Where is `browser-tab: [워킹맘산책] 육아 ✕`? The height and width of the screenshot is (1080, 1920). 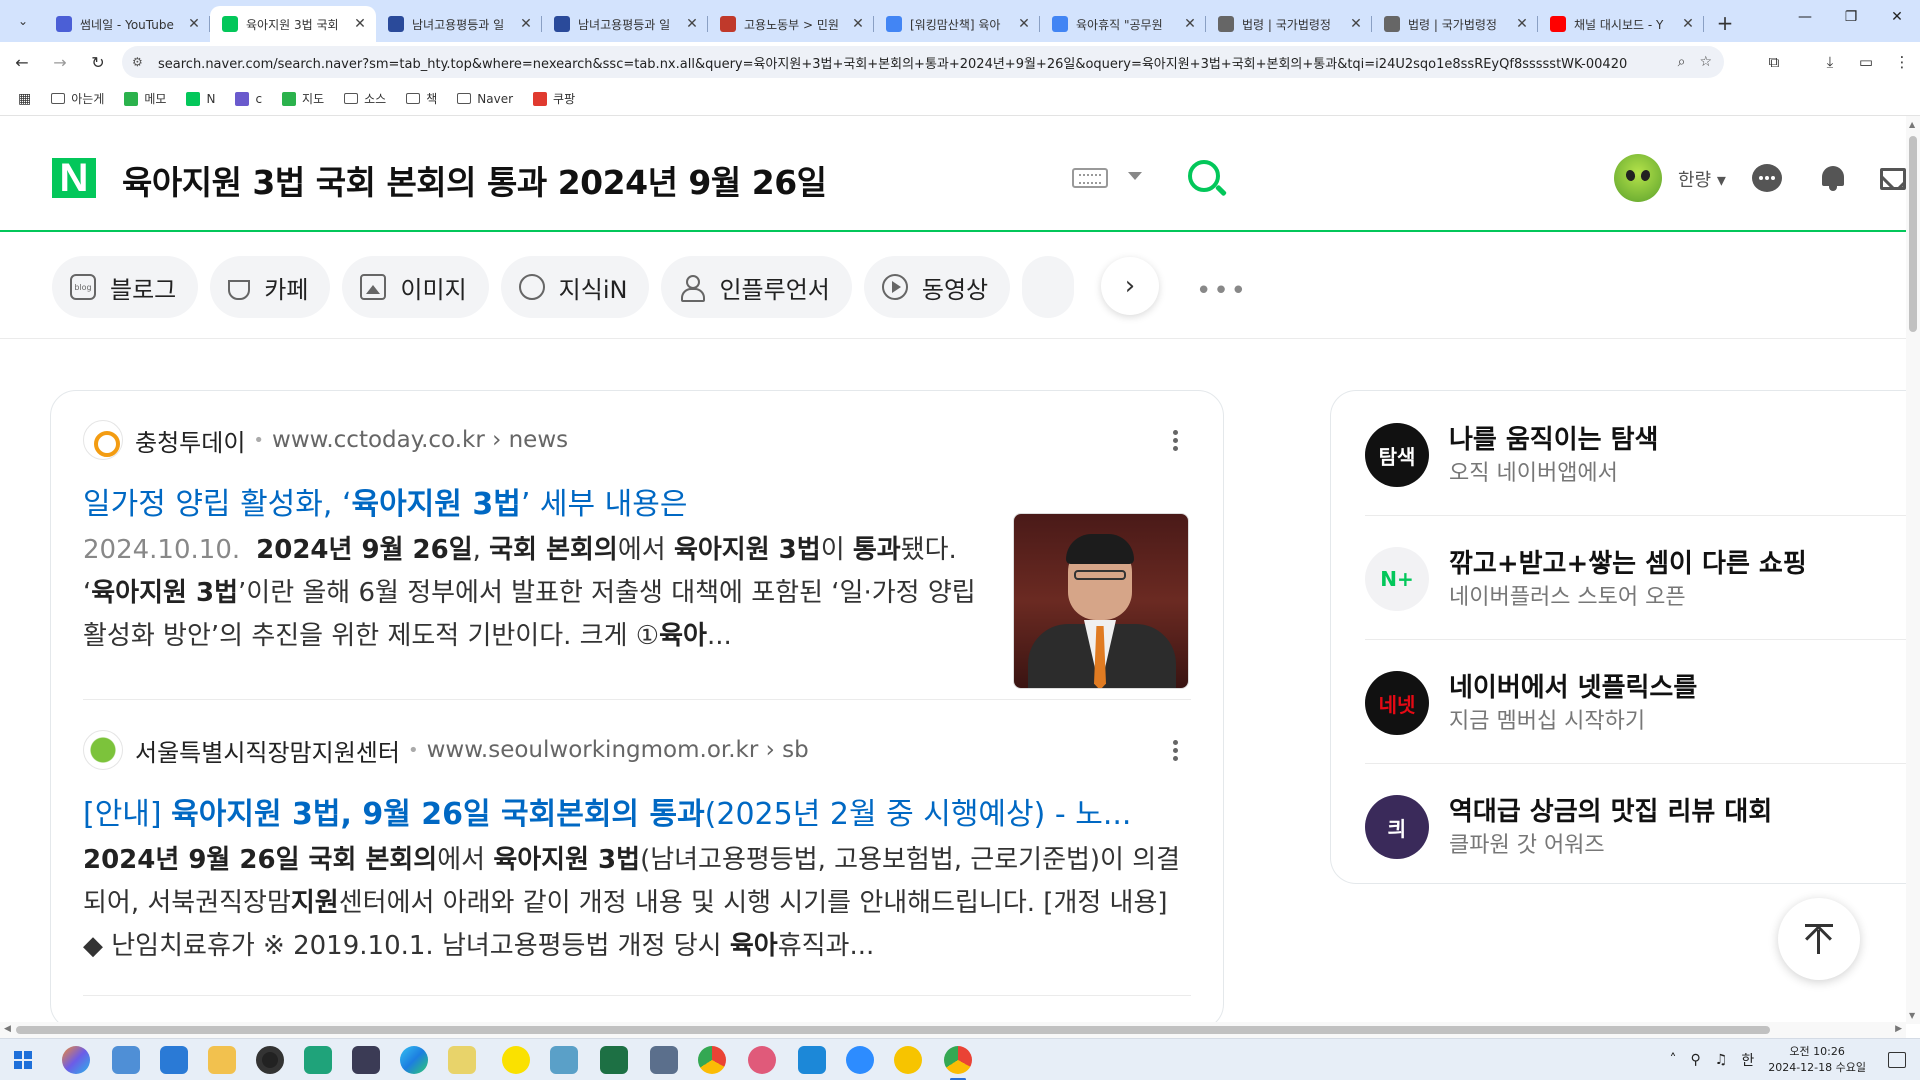
browser-tab: [워킹맘산책] 육아 ✕ is located at coordinates (957, 24).